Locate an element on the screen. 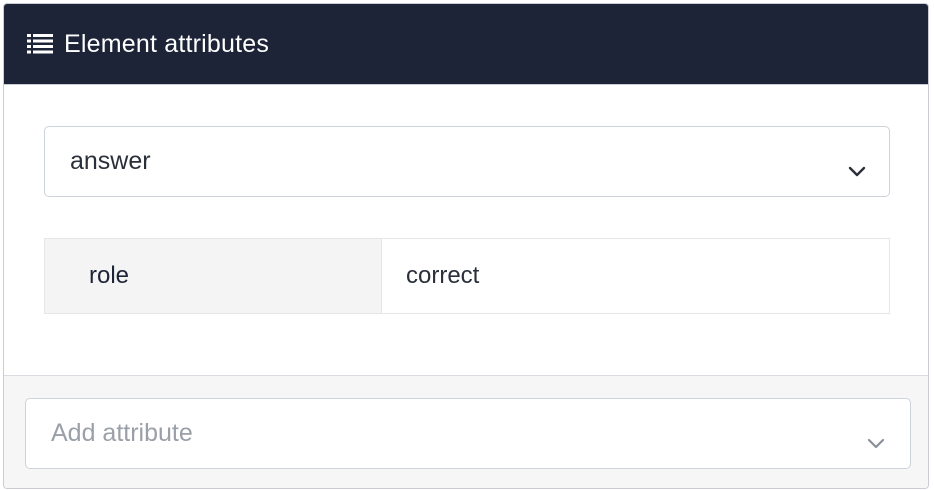 This screenshot has width=934, height=490. attribute-value-input: correct is located at coordinates (635, 276).